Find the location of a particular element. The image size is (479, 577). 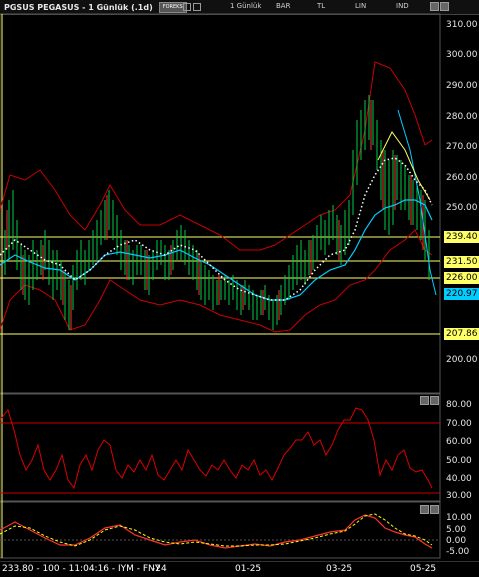

date-tick: 03-25 is located at coordinates (339, 569).